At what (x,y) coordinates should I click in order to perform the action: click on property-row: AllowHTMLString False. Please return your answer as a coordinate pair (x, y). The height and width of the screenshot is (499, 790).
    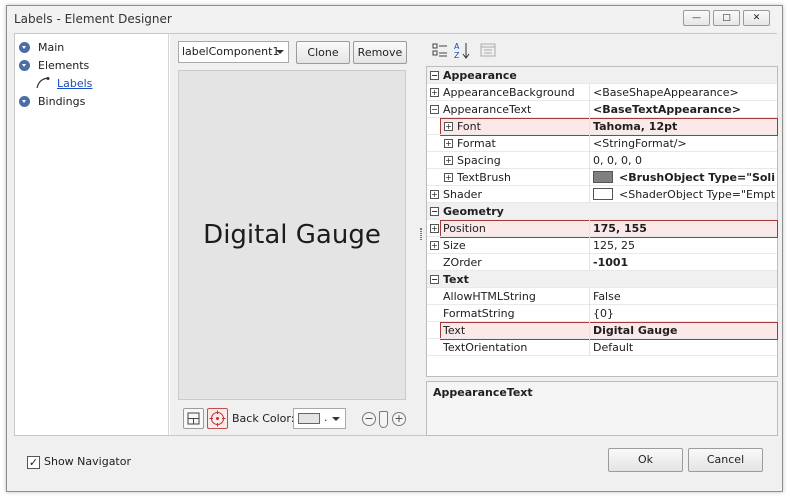
    Looking at the image, I should click on (602, 296).